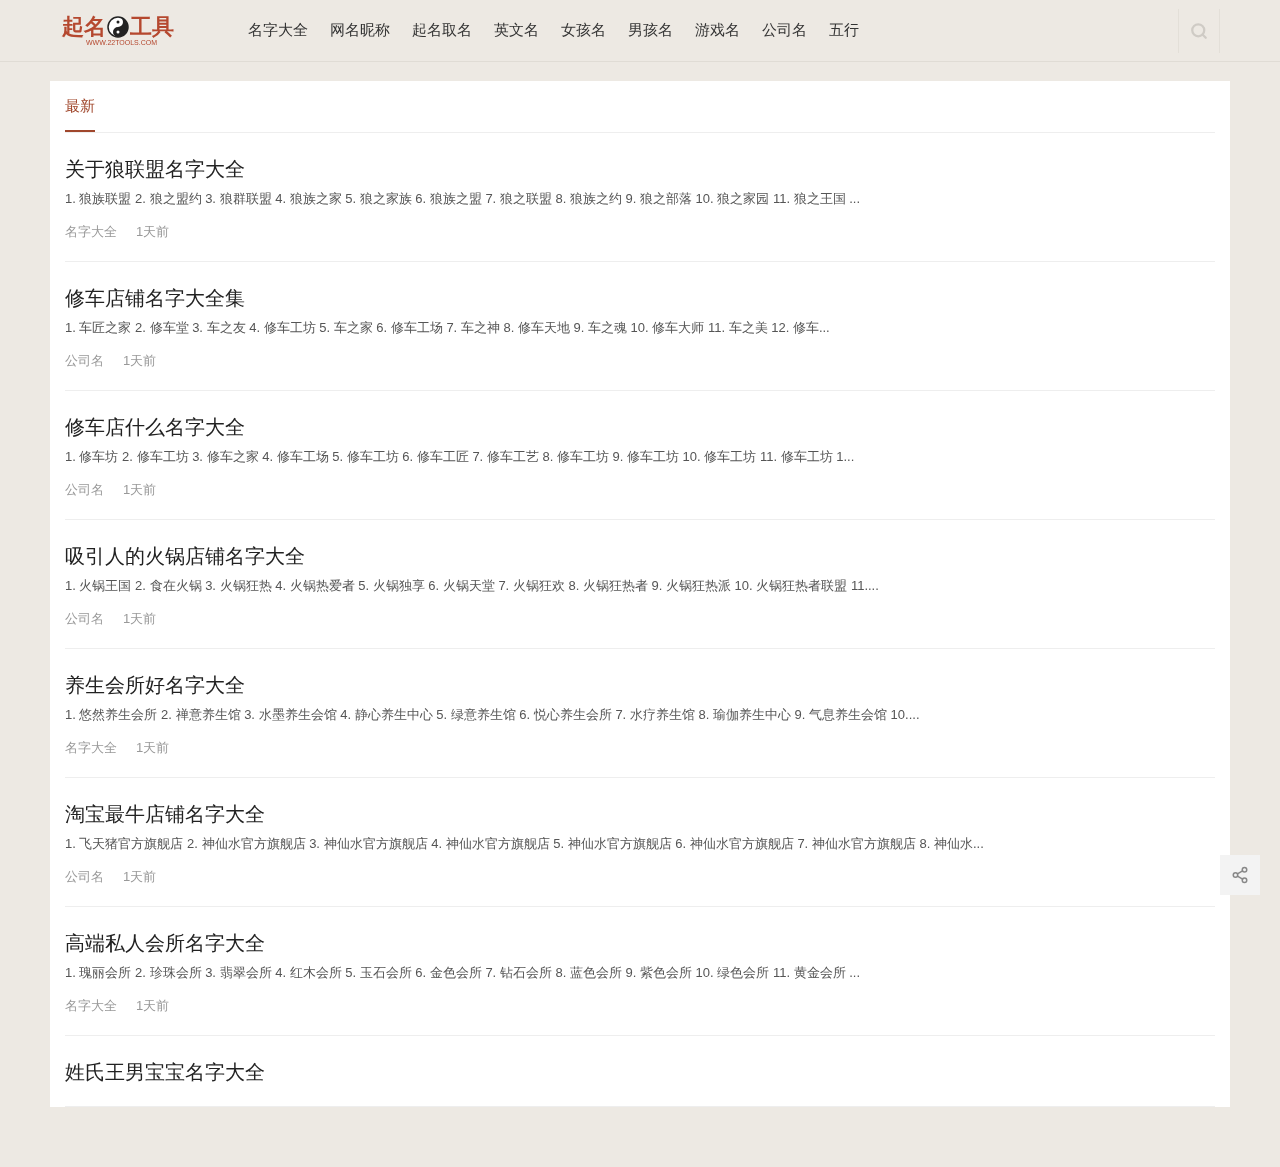 Image resolution: width=1280 pixels, height=1167 pixels. What do you see at coordinates (640, 555) in the screenshot?
I see `article-title: 吸引人的火锅店铺名字大全` at bounding box center [640, 555].